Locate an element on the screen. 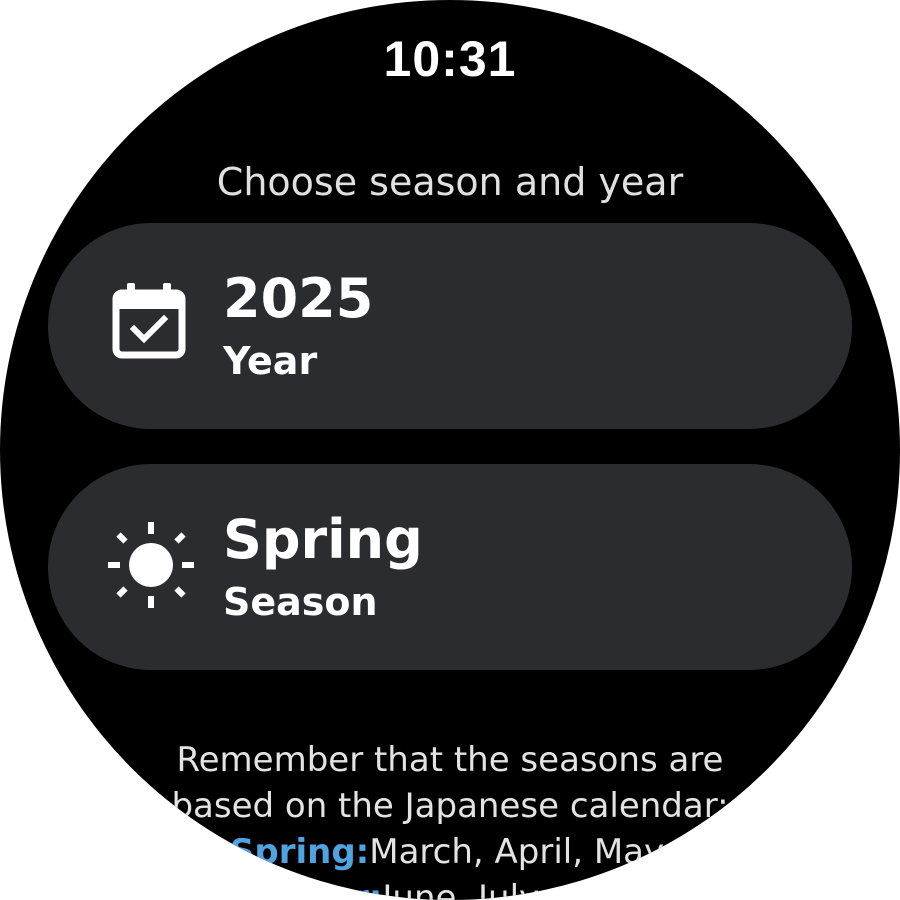 Image resolution: width=900 pixels, height=900 pixels. note-line-summer: Summer:June, July, August. is located at coordinates (450, 887).